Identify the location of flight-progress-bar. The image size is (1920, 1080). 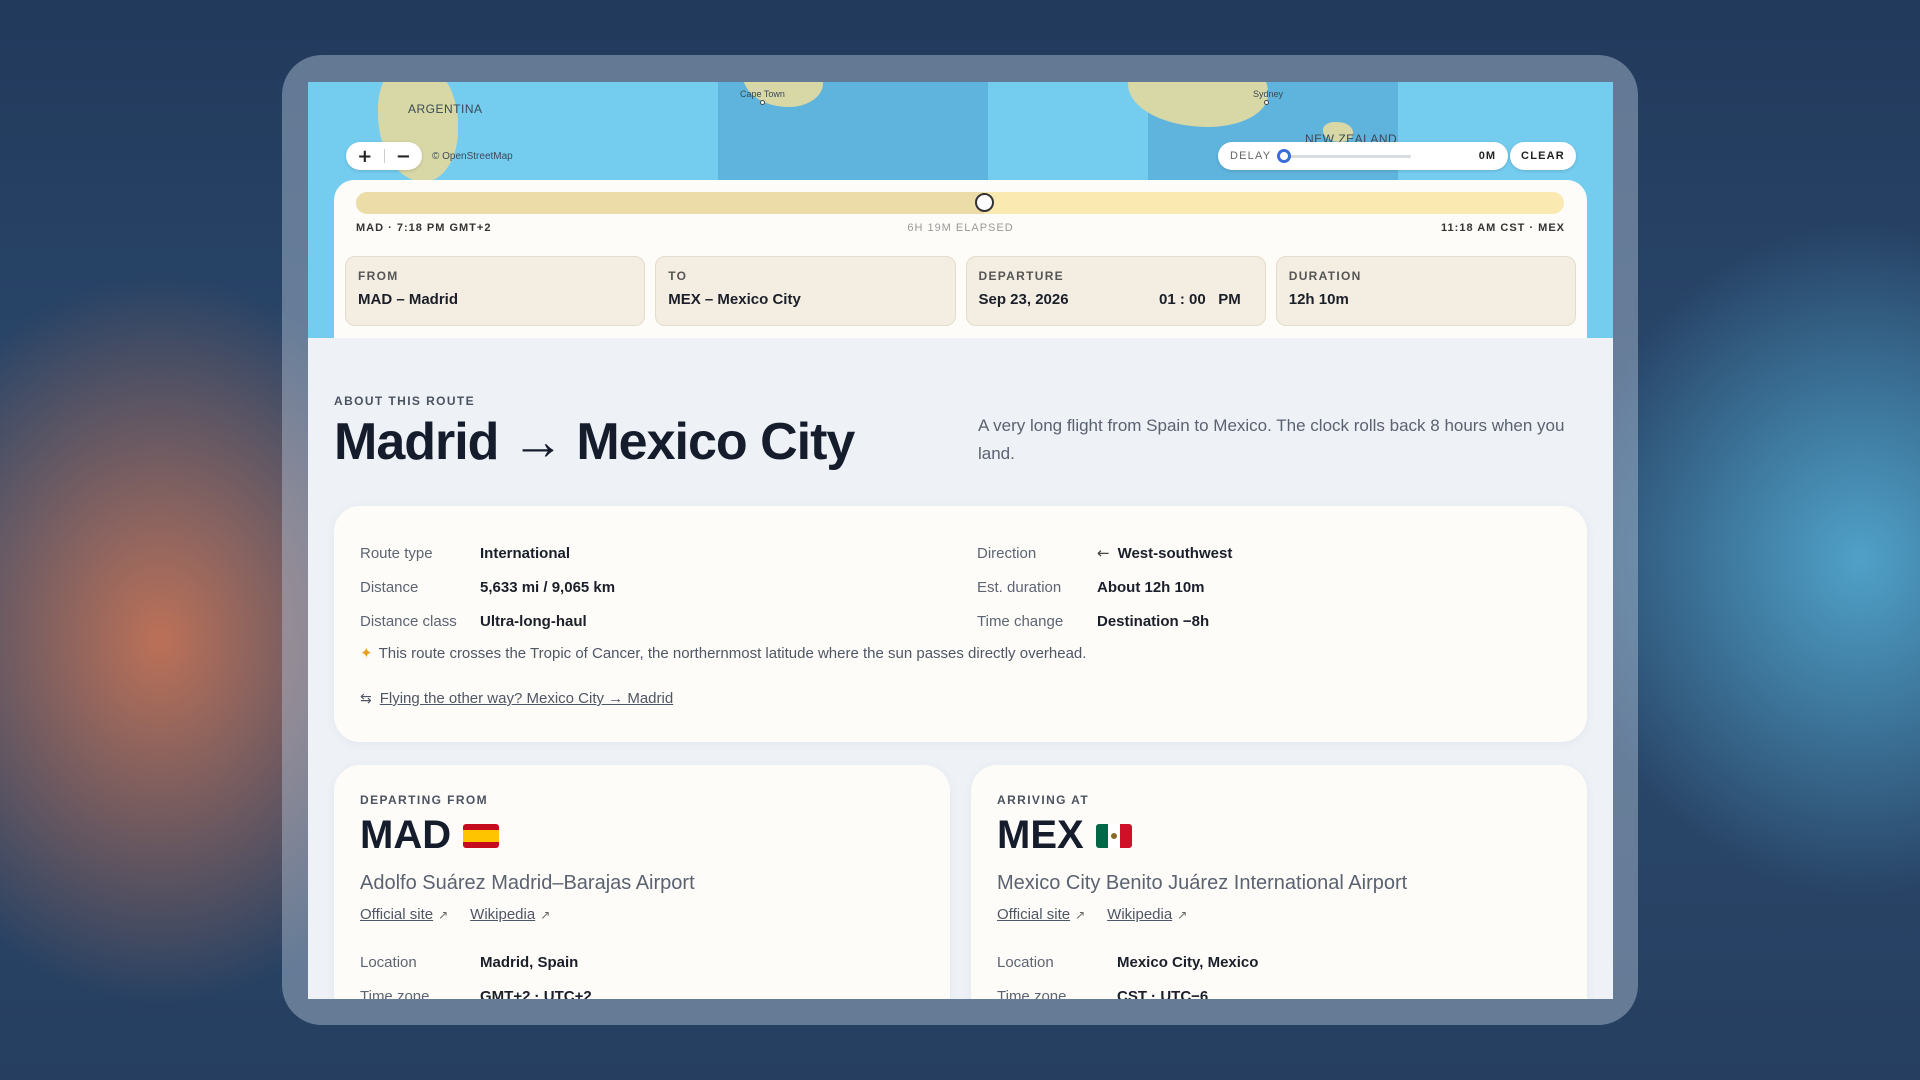
(960, 203).